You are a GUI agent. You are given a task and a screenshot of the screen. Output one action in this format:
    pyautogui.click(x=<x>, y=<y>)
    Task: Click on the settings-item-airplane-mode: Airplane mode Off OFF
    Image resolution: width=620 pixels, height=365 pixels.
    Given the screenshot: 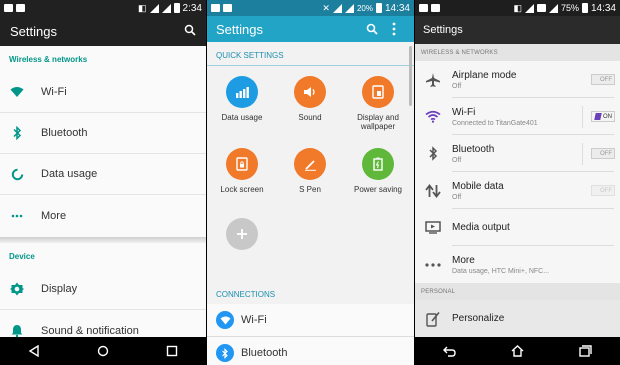 What is the action you would take?
    pyautogui.click(x=517, y=79)
    